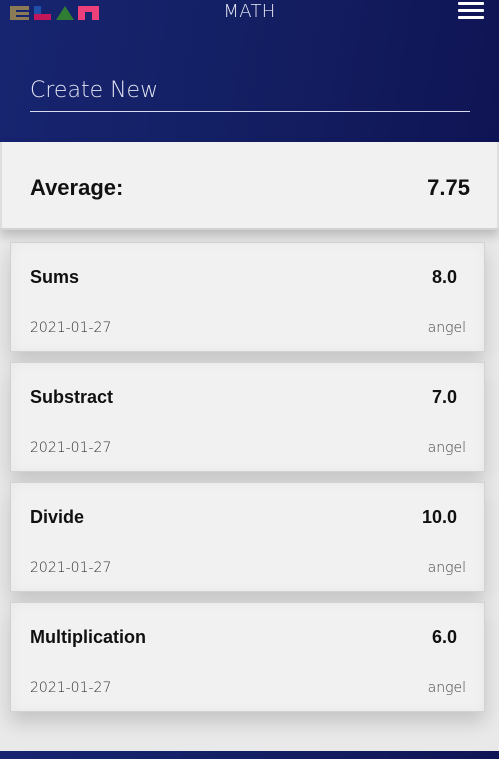  I want to click on score-name: Sums, so click(55, 277).